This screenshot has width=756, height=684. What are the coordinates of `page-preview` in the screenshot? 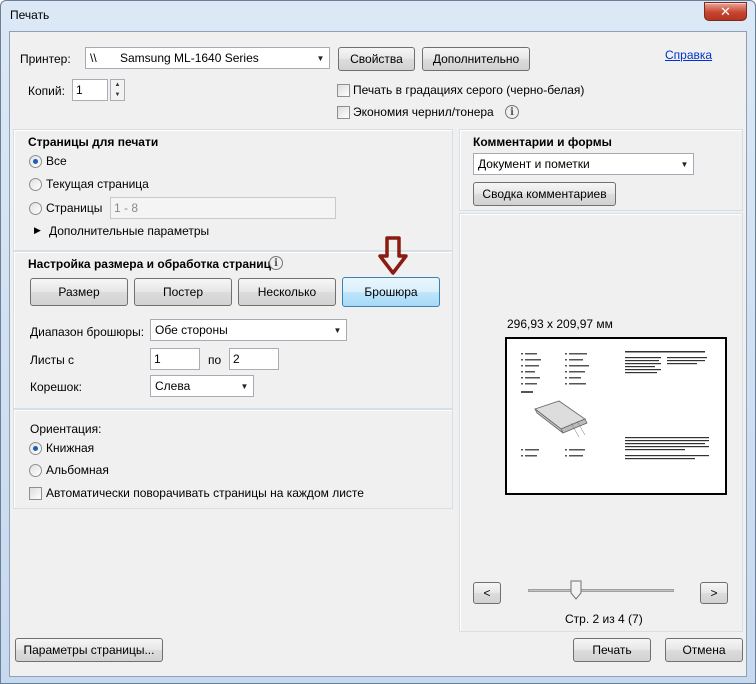 It's located at (616, 416).